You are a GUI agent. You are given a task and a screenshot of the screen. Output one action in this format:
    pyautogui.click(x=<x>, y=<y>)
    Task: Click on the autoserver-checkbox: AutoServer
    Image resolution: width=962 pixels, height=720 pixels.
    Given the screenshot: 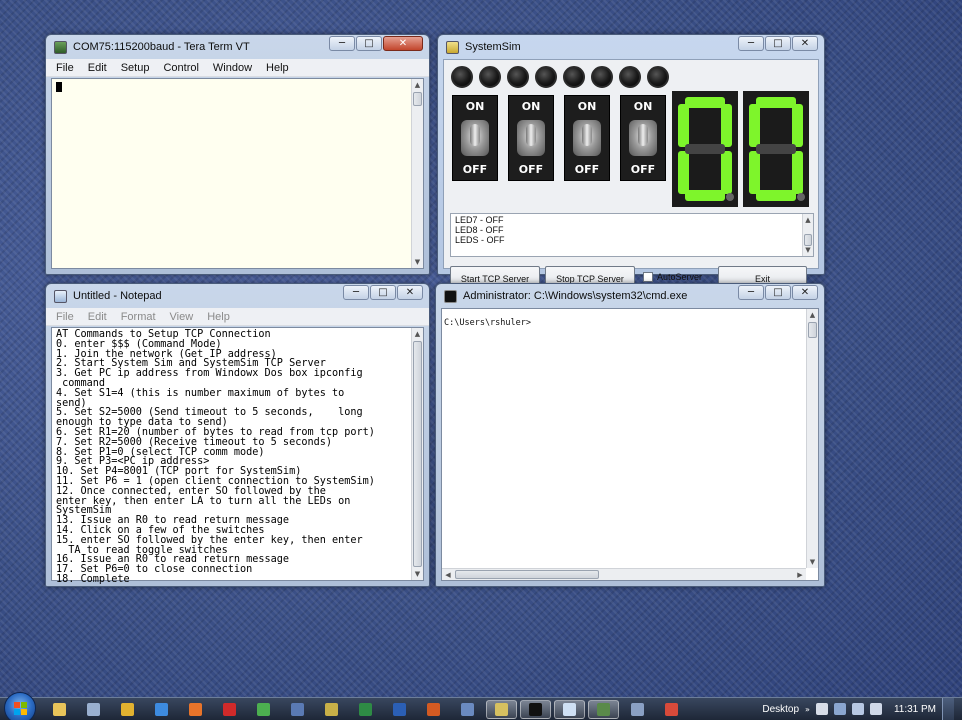 What is the action you would take?
    pyautogui.click(x=672, y=277)
    